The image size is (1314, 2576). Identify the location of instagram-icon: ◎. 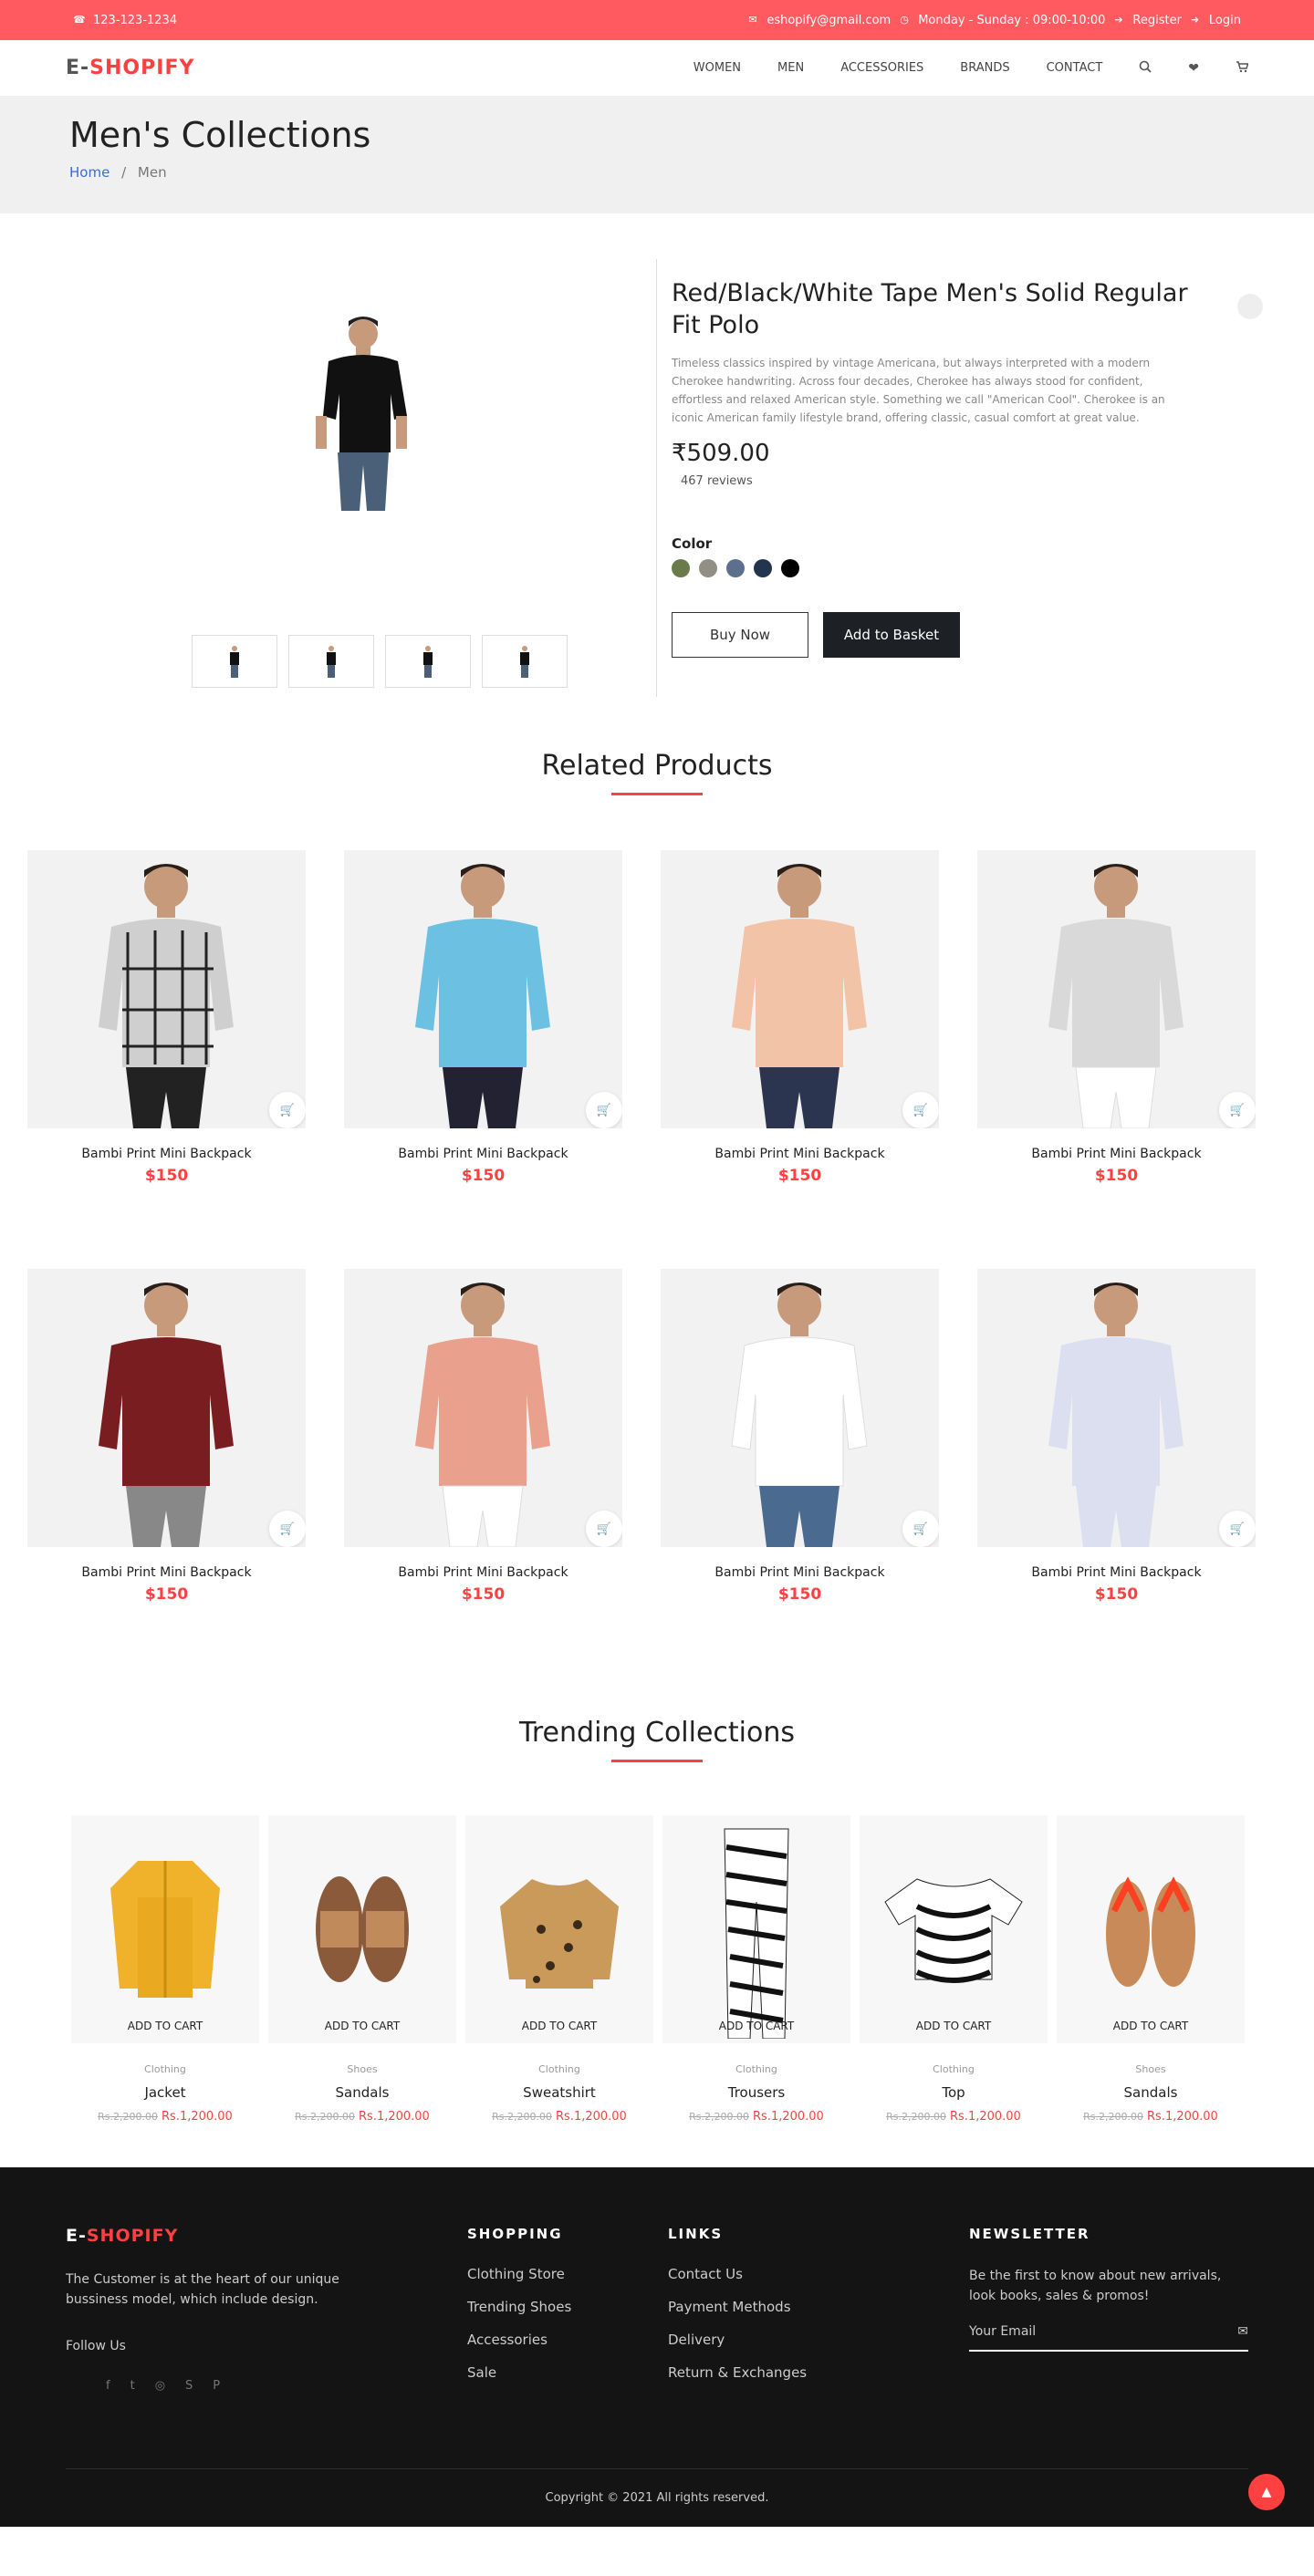
(160, 2386).